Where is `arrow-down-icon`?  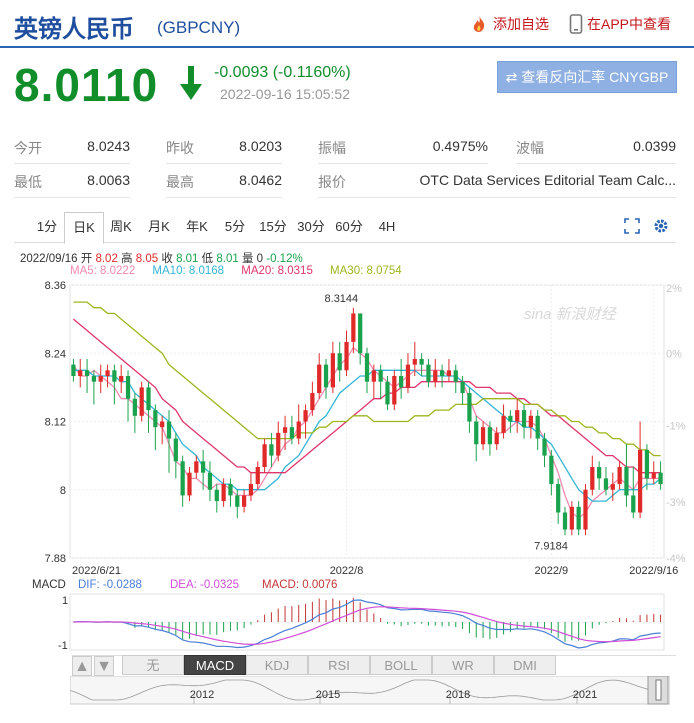 arrow-down-icon is located at coordinates (191, 83).